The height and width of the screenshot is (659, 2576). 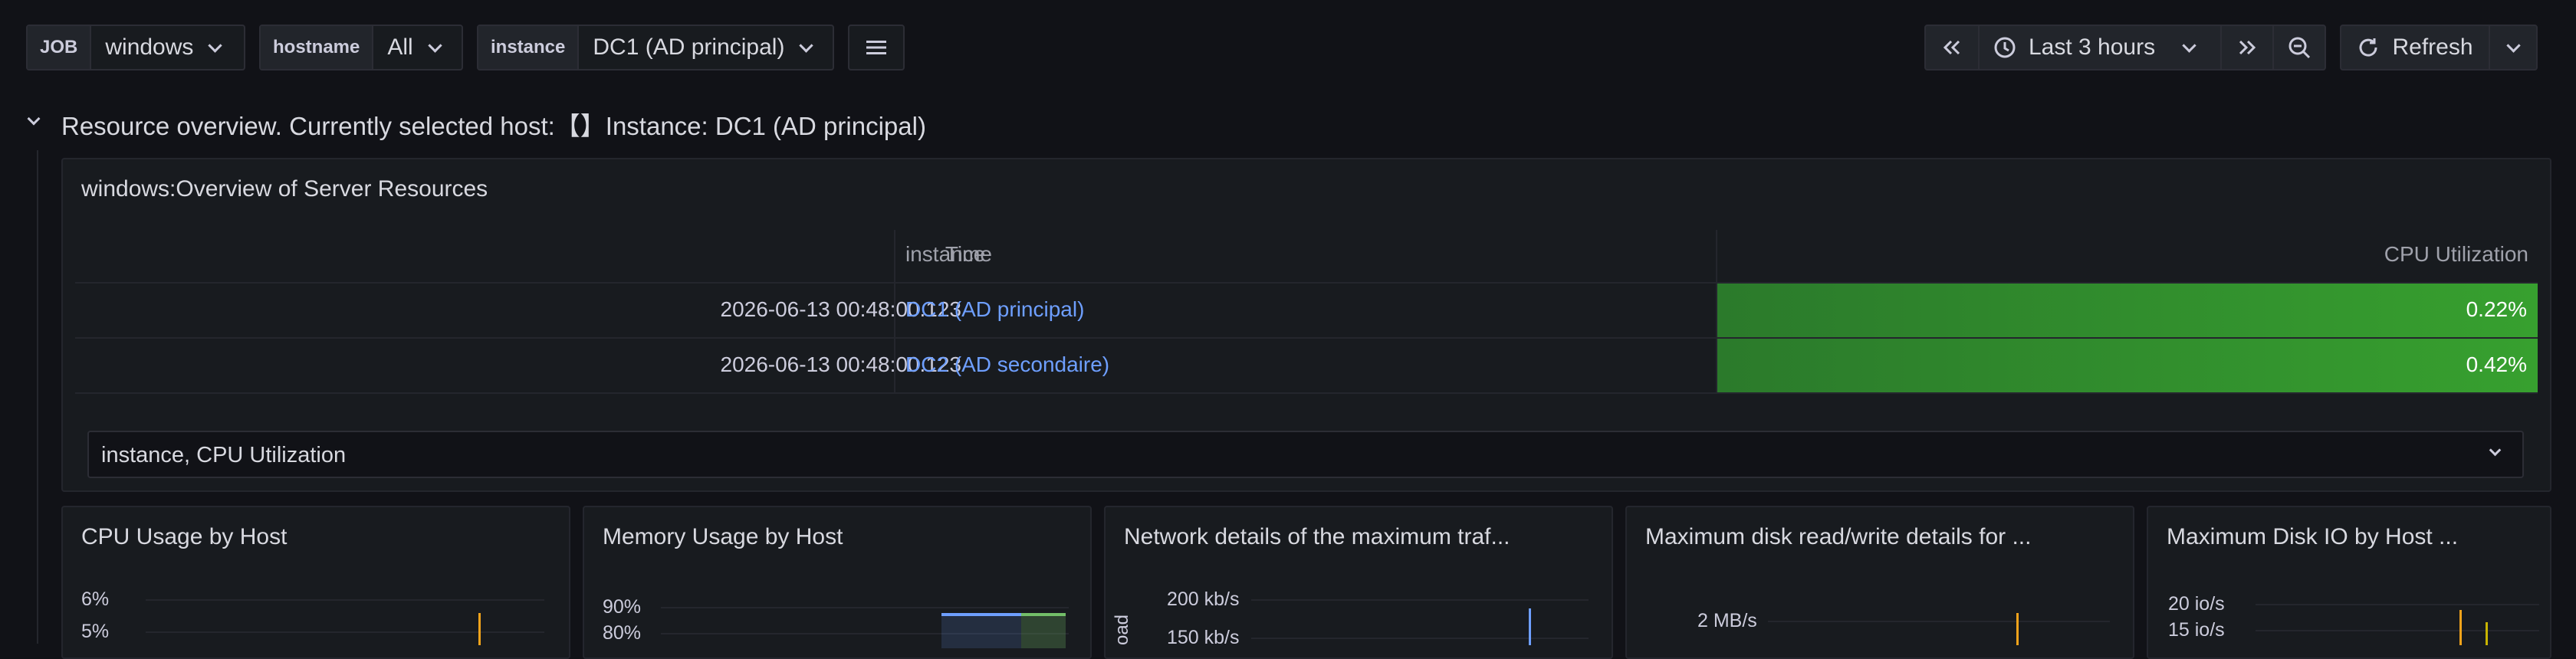 What do you see at coordinates (1123, 630) in the screenshot?
I see `y-axis-label: oad` at bounding box center [1123, 630].